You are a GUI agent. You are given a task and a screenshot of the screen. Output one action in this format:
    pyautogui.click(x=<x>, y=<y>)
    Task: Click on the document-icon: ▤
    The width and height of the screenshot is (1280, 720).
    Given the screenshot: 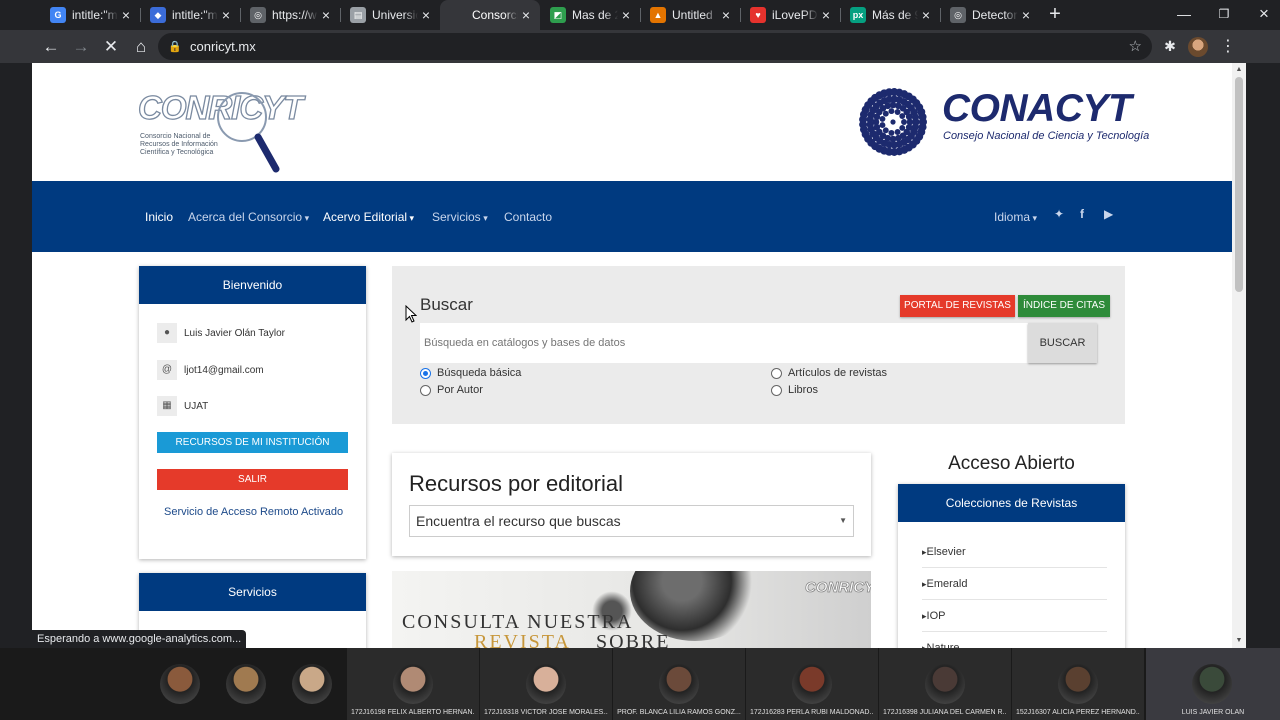 What is the action you would take?
    pyautogui.click(x=358, y=15)
    